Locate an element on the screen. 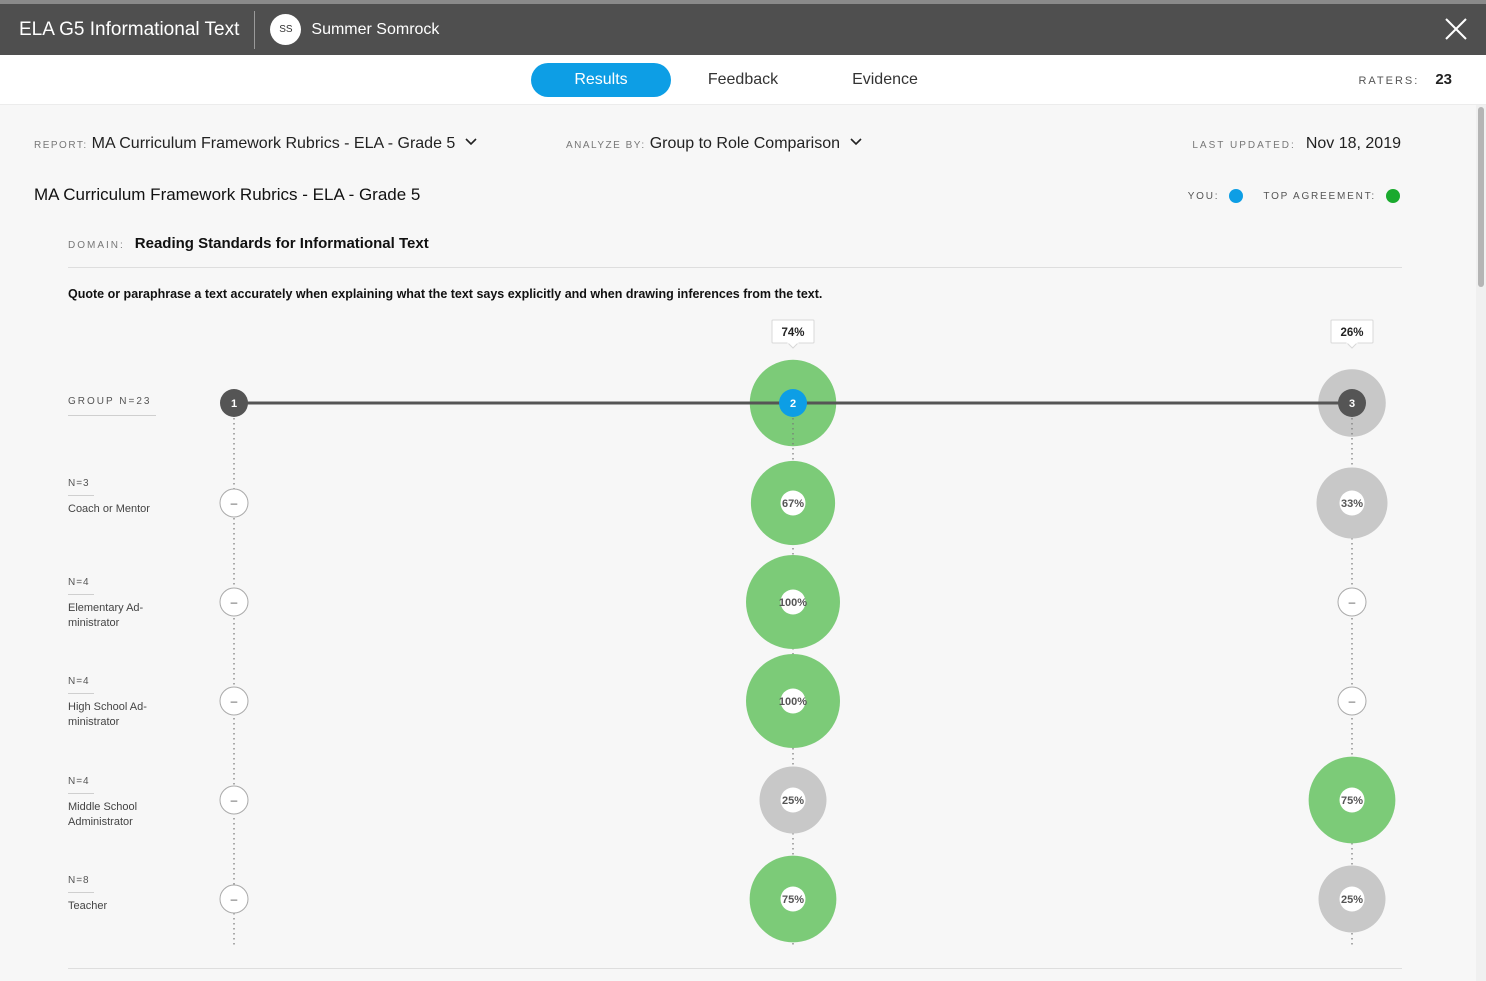 The width and height of the screenshot is (1486, 981). close-icon is located at coordinates (1456, 29).